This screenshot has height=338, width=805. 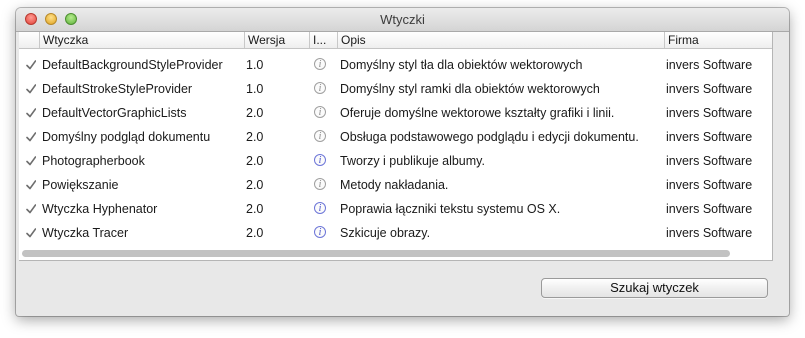 I want to click on column-header-plugin: Wtyczka, so click(x=141, y=40).